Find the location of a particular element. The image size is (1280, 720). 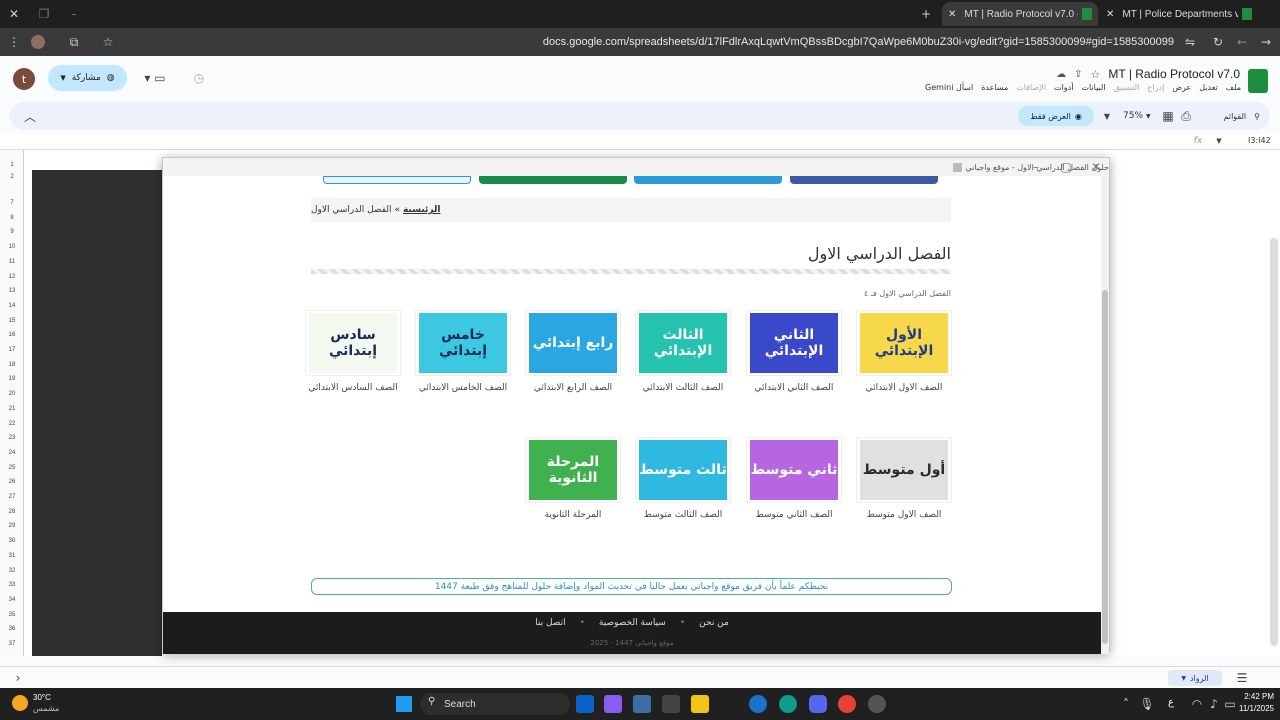

footer-link-contact: اتصل بنا is located at coordinates (550, 623).